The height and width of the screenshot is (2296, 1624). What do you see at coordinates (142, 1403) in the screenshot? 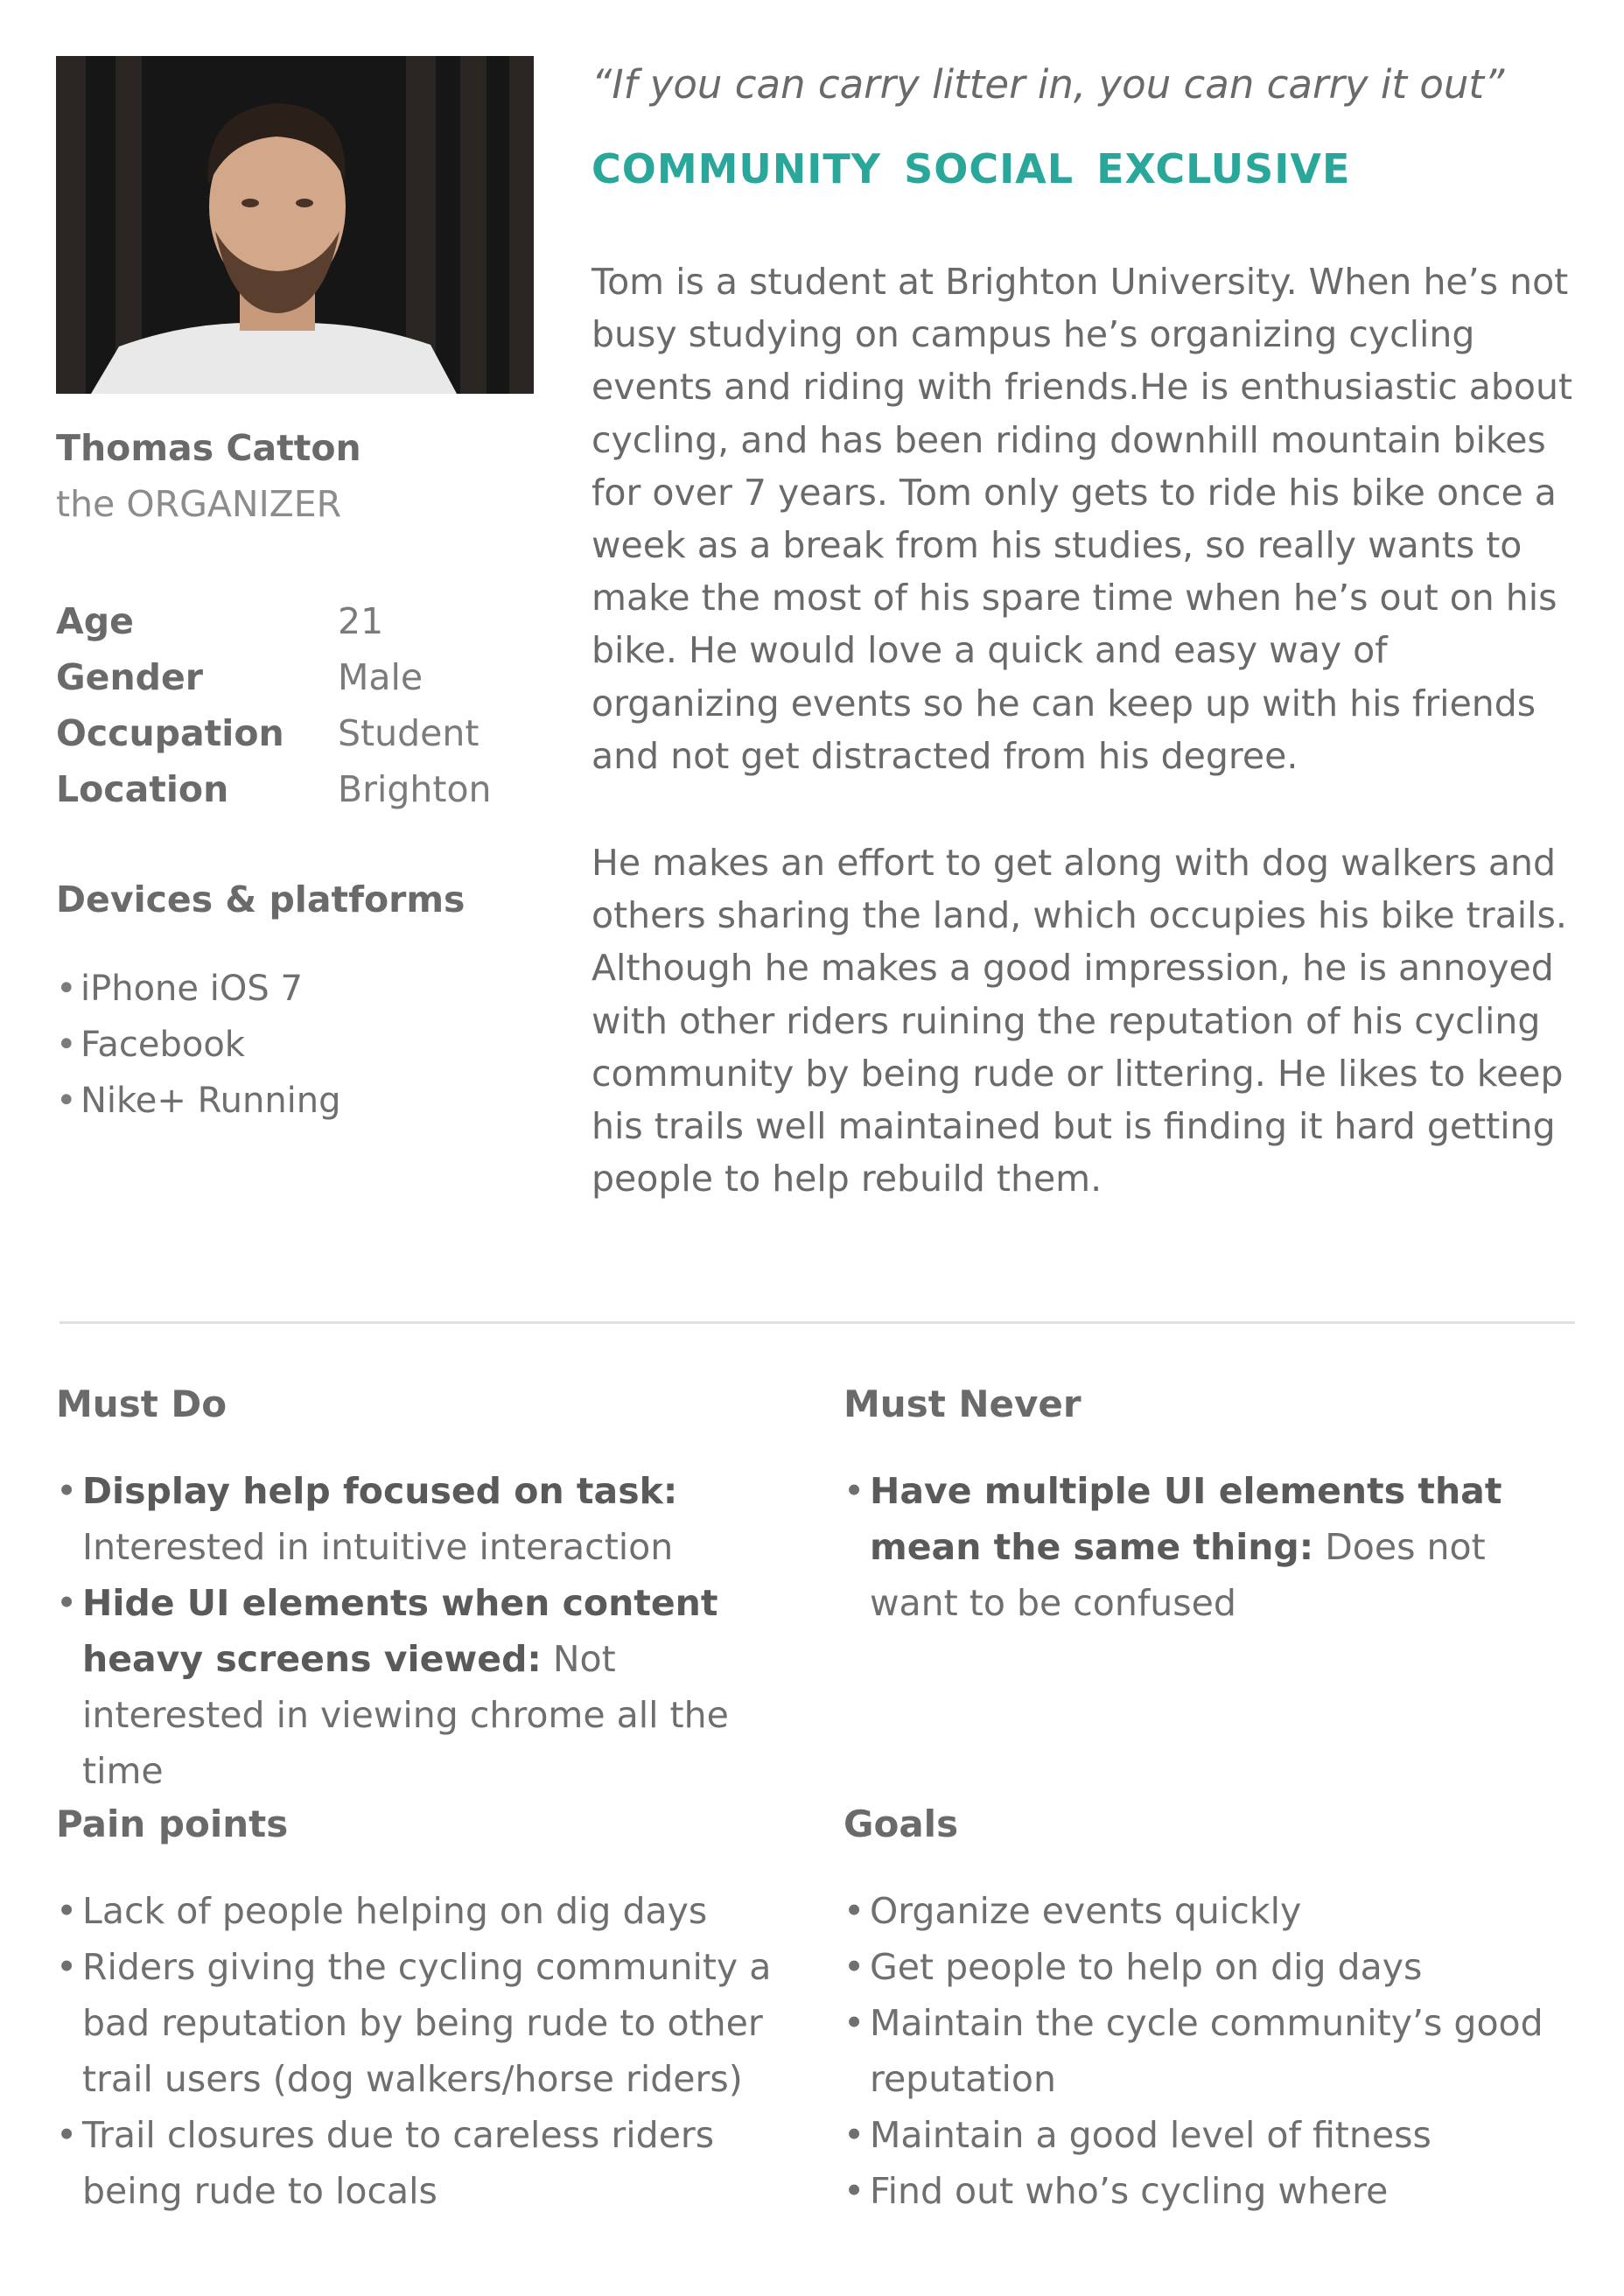
I see `must-do-title: Must Do` at bounding box center [142, 1403].